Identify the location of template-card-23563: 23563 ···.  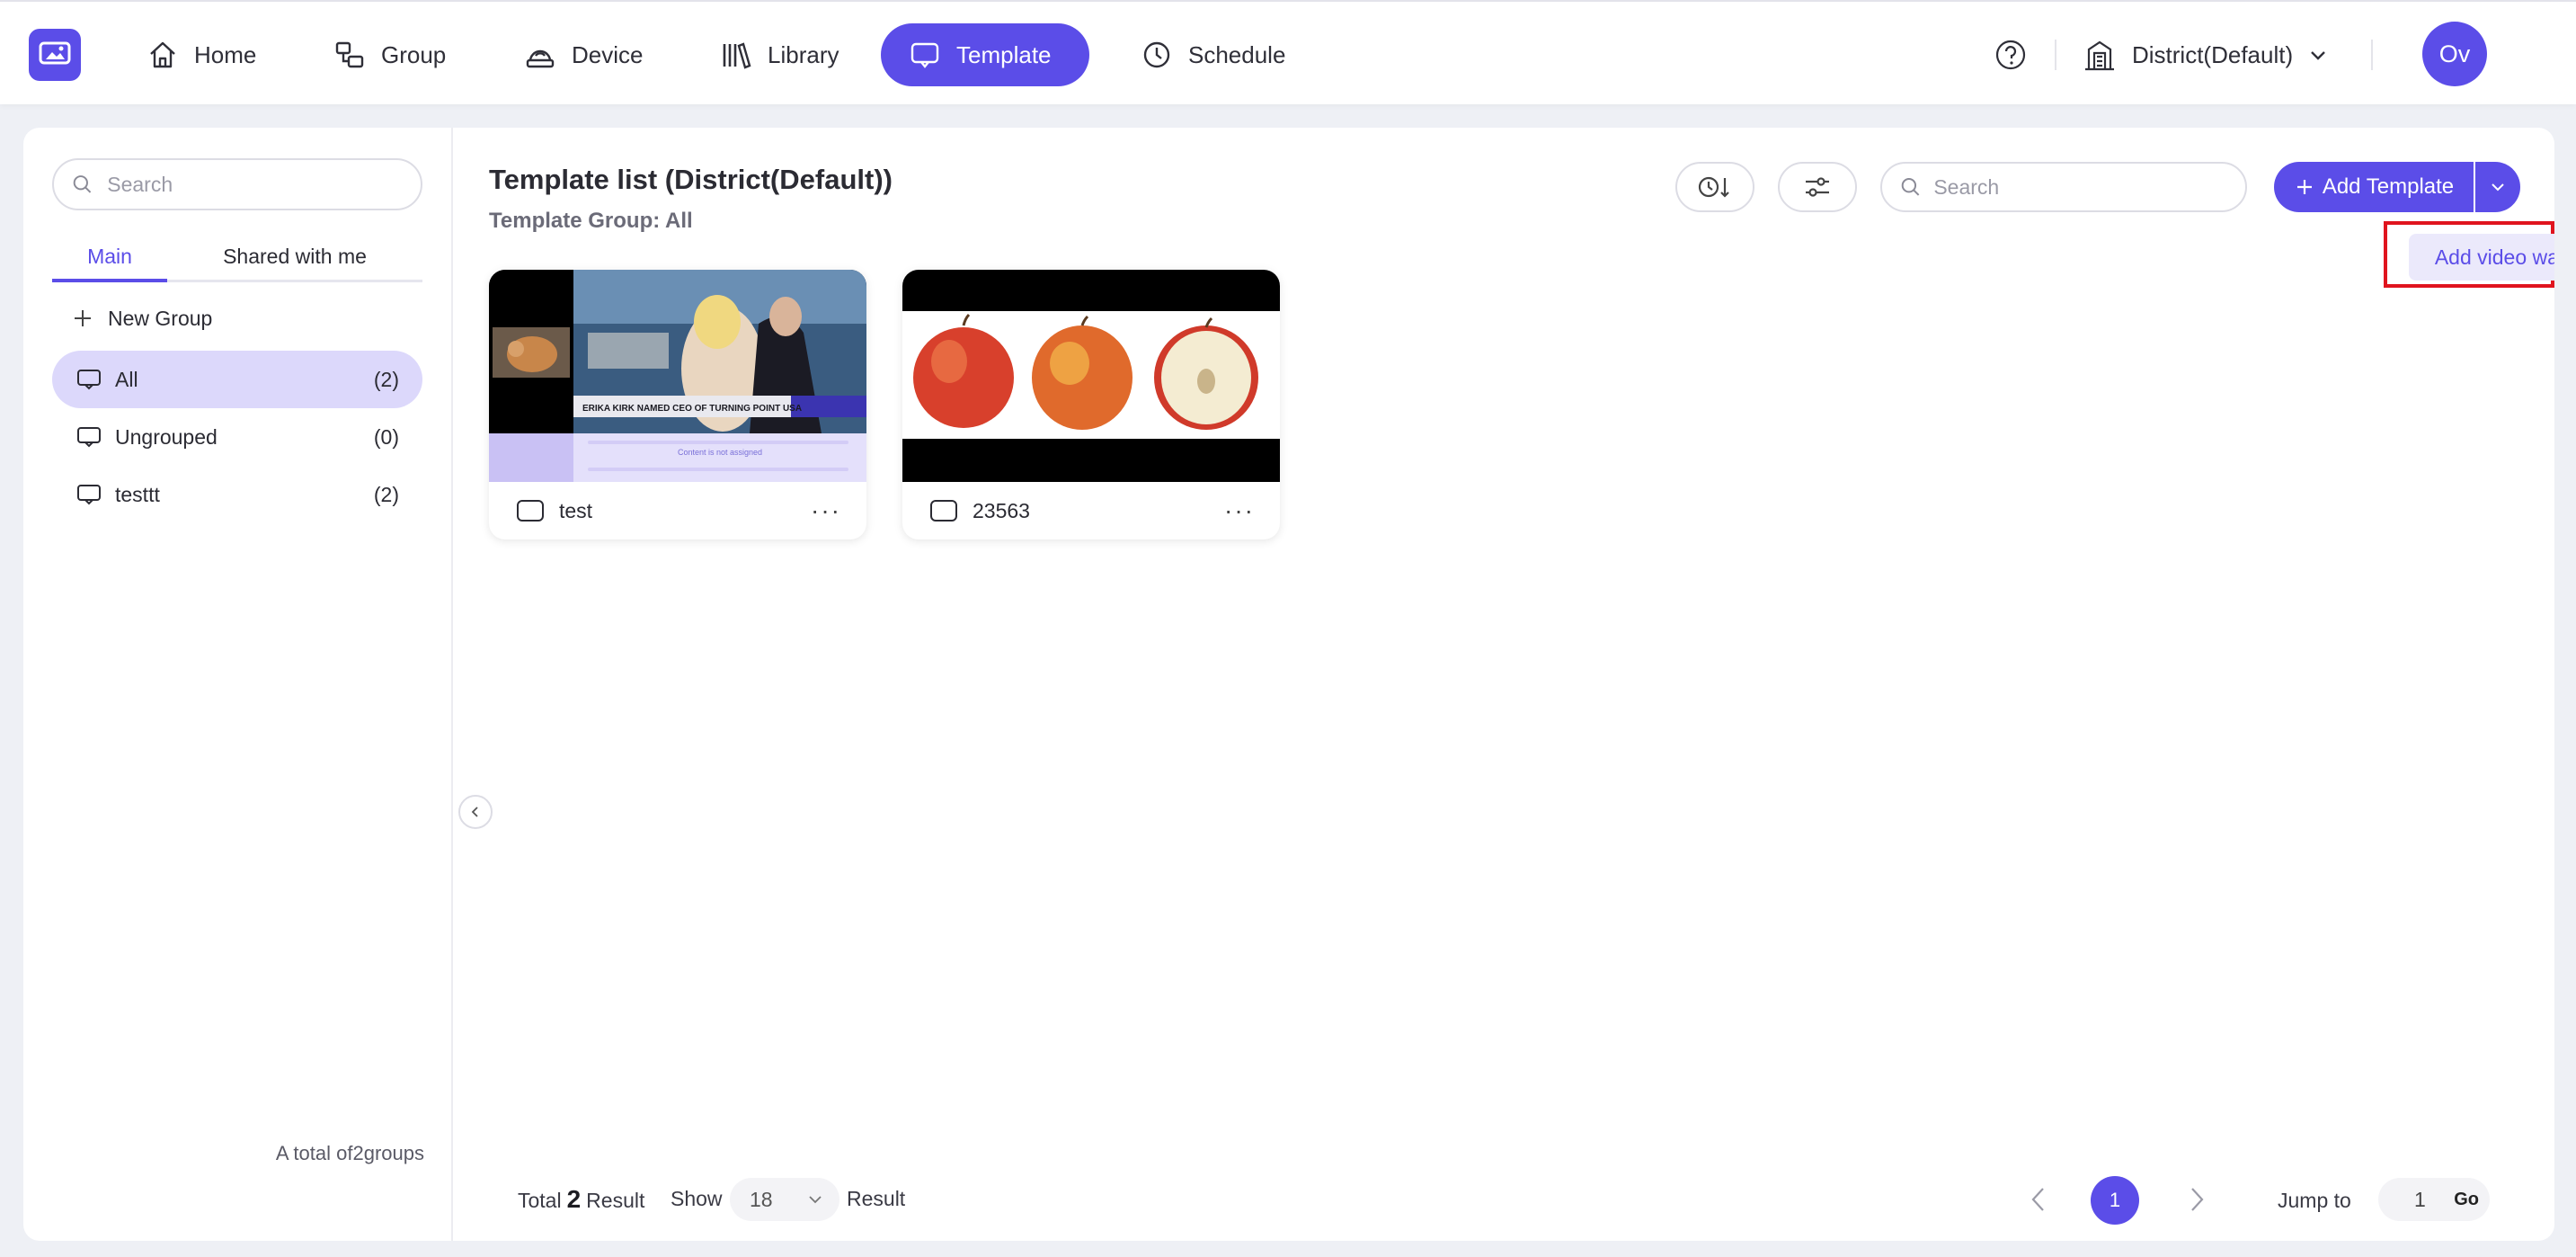
(1091, 404).